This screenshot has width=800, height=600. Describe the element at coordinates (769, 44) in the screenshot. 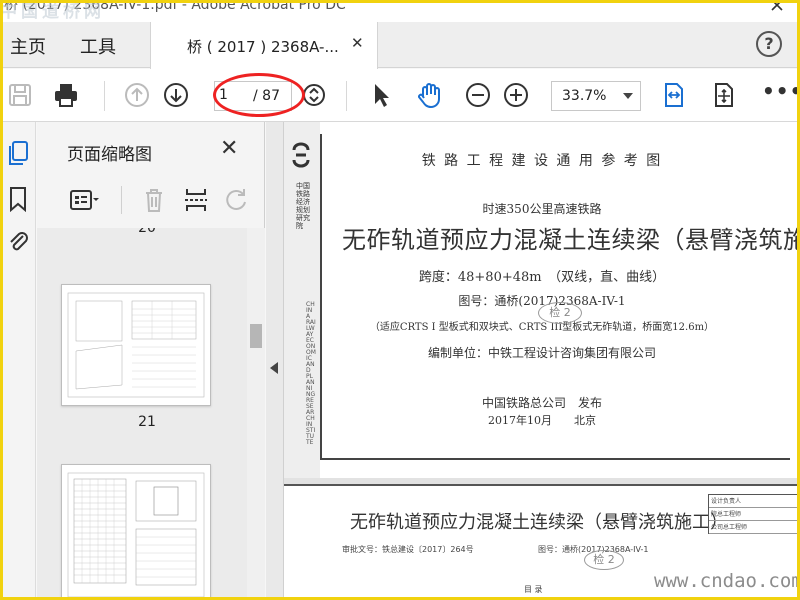

I see `help-icon: ?` at that location.